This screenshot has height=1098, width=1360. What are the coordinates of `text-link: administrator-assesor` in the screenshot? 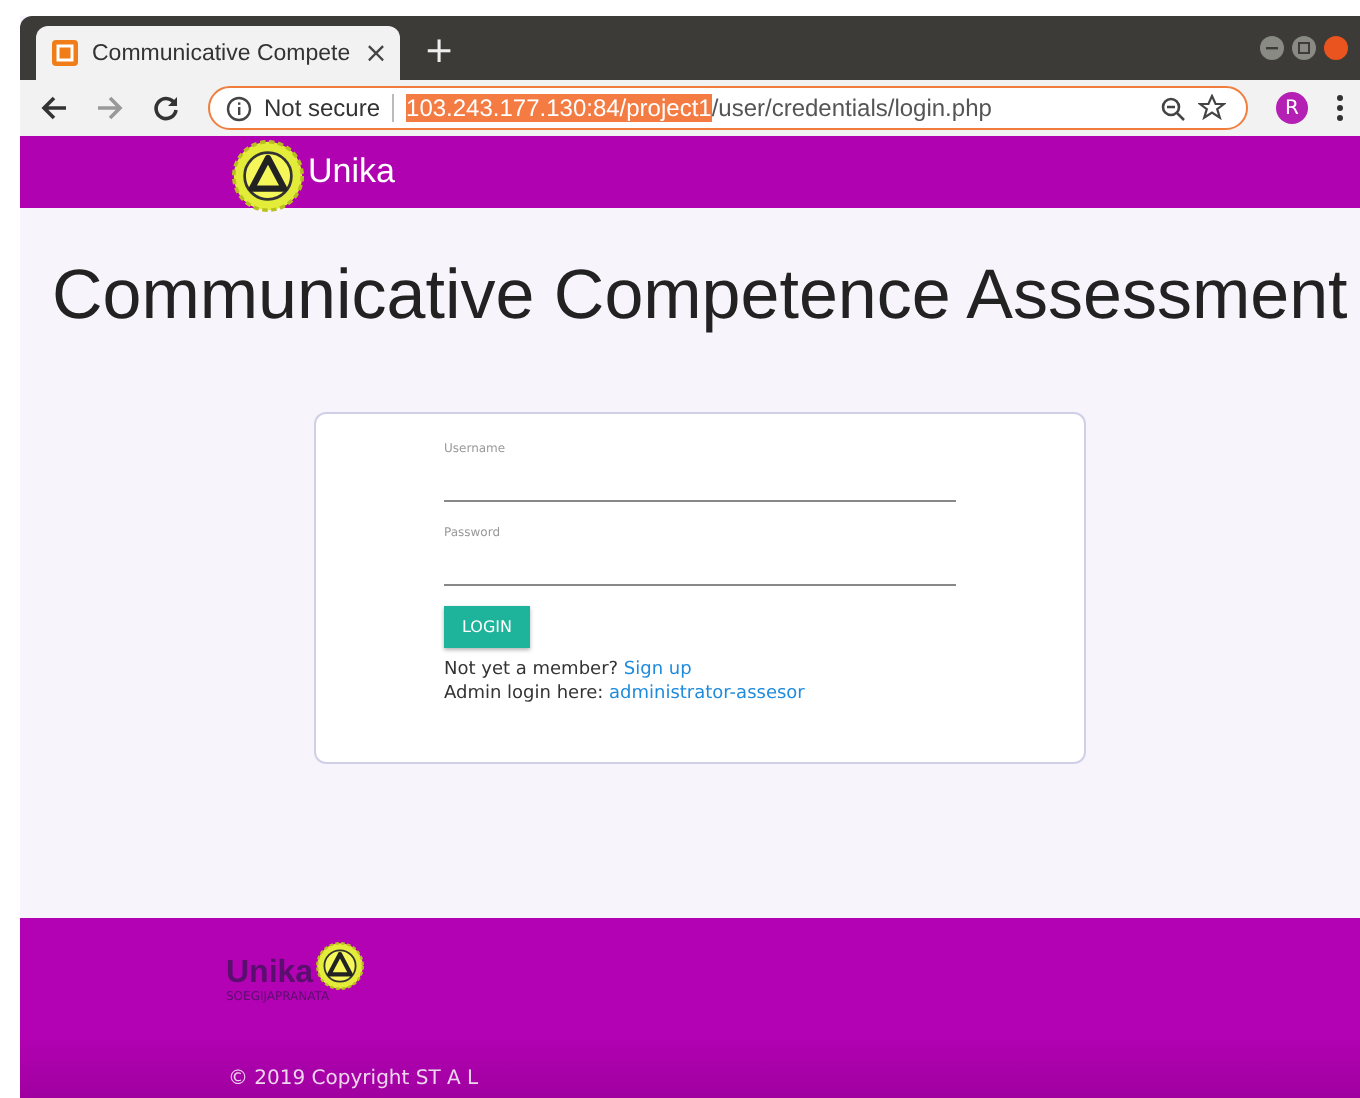 It's located at (707, 694).